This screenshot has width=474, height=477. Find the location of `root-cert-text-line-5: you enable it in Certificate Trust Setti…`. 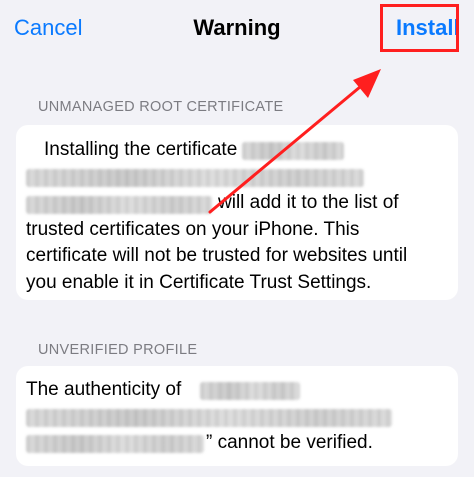

root-cert-text-line-5: you enable it in Certificate Trust Setti… is located at coordinates (199, 282).